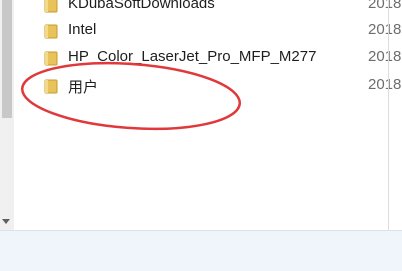  I want to click on scroll-down-arrow-icon, so click(6, 221).